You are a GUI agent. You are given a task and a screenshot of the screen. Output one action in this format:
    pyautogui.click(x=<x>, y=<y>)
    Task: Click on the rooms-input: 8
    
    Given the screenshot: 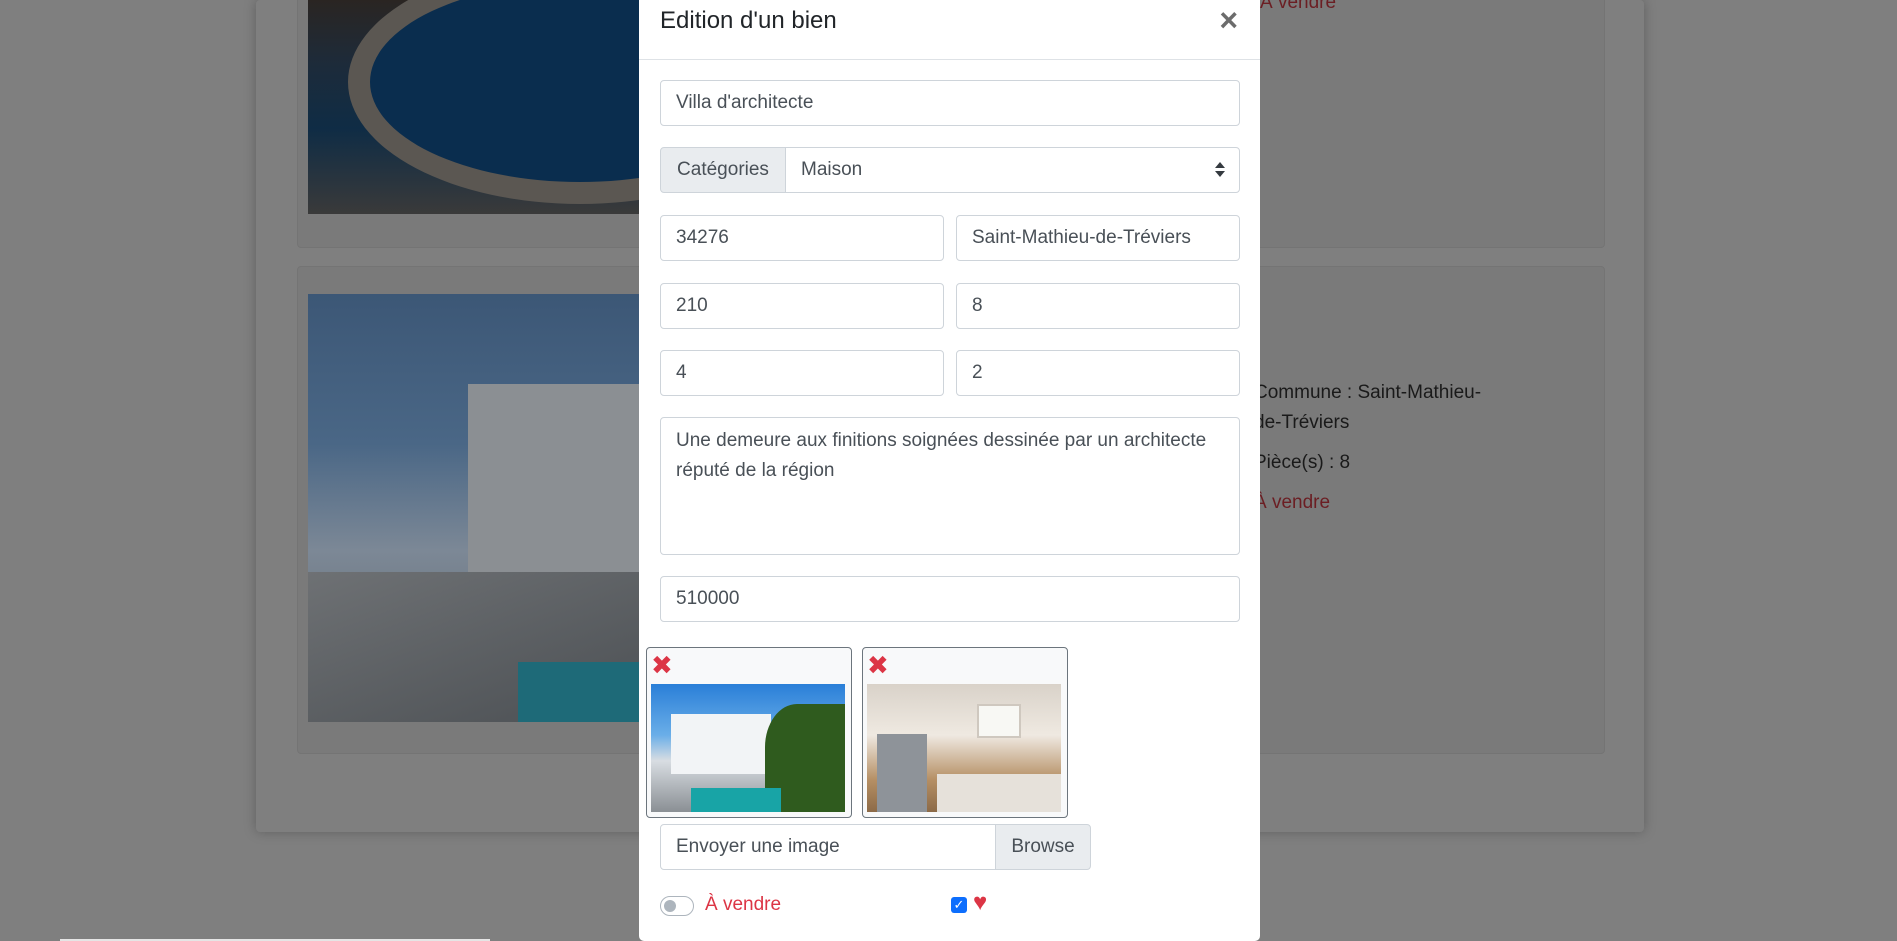 What is the action you would take?
    pyautogui.click(x=1098, y=306)
    